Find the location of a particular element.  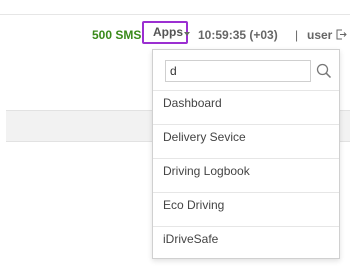

top-divider is located at coordinates (175, 14).